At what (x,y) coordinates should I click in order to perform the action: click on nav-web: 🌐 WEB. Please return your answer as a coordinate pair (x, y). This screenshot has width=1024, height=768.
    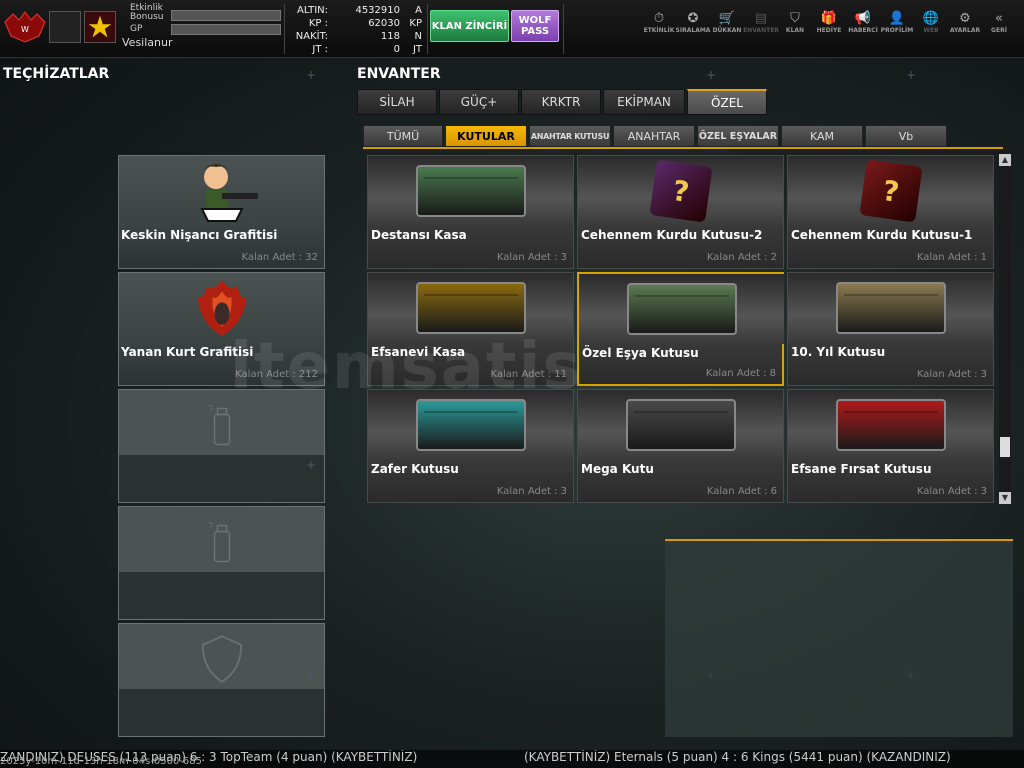
    Looking at the image, I should click on (931, 25).